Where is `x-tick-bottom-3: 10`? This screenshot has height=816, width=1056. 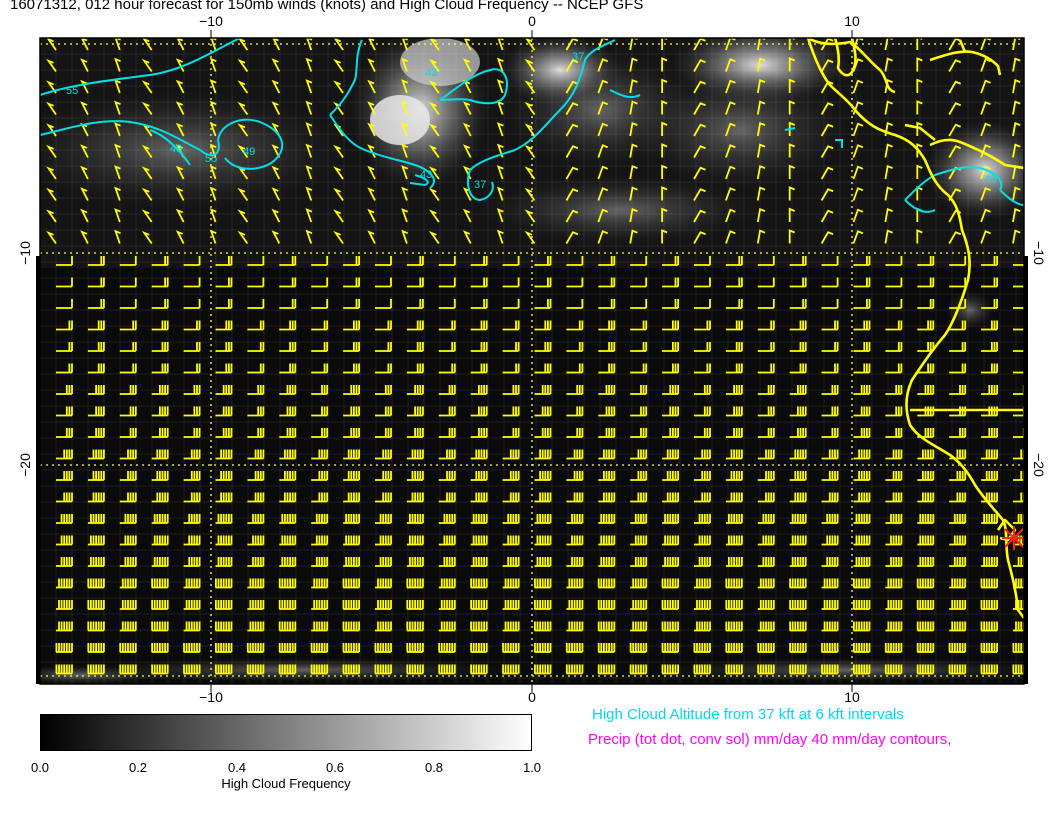
x-tick-bottom-3: 10 is located at coordinates (852, 697).